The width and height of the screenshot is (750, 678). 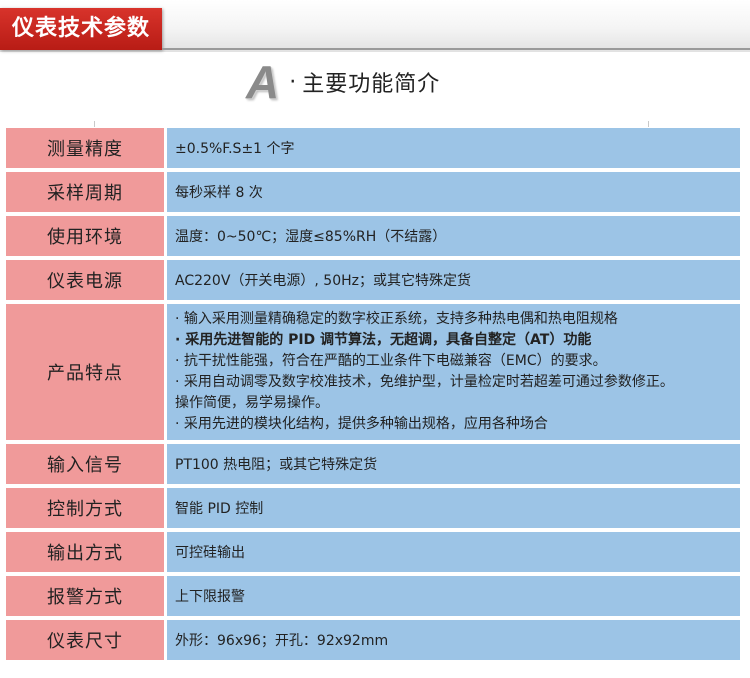 I want to click on feature-line: · 采用自动调零及数字校准技术，免维护型，计量检定时若超差可通过参数修正。, so click(x=424, y=382).